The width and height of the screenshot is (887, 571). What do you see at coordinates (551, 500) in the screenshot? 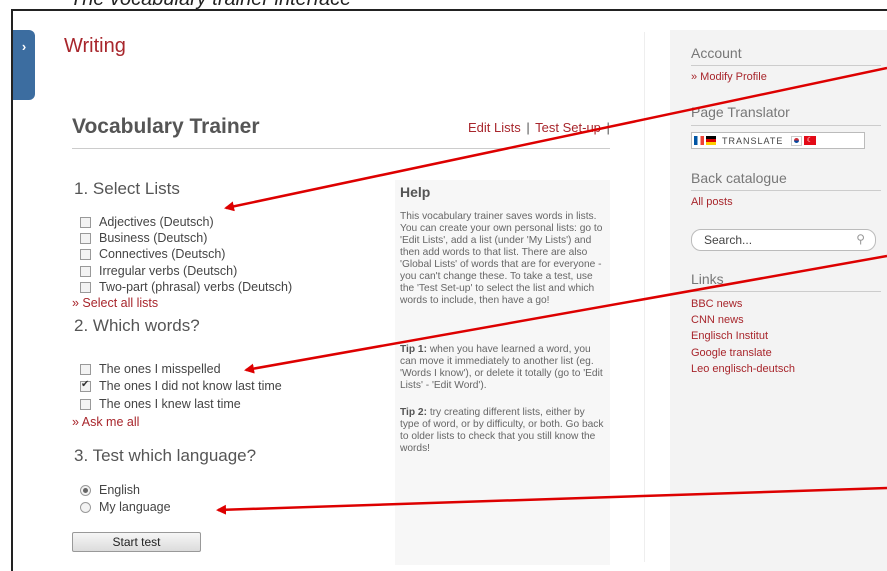
I see `annotation-arrow` at bounding box center [551, 500].